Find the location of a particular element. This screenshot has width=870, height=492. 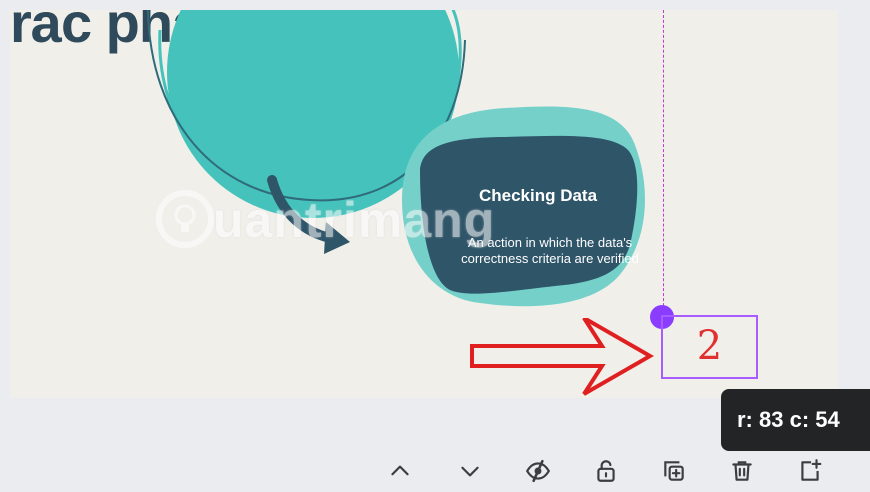

move-page-up-button is located at coordinates (400, 471).